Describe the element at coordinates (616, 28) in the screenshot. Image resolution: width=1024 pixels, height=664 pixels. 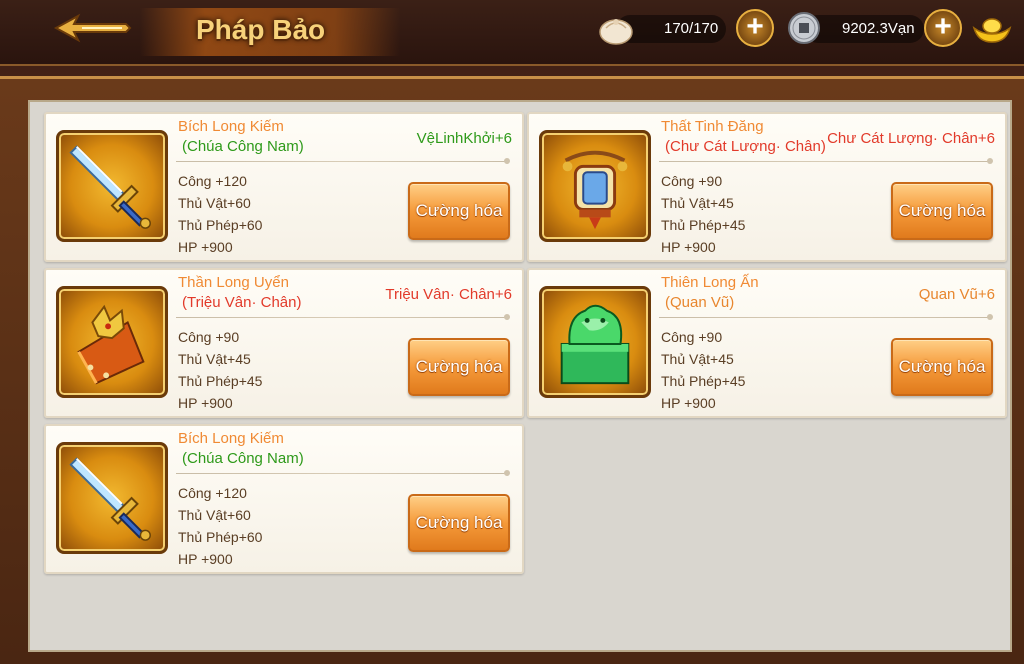
I see `bun-icon` at that location.